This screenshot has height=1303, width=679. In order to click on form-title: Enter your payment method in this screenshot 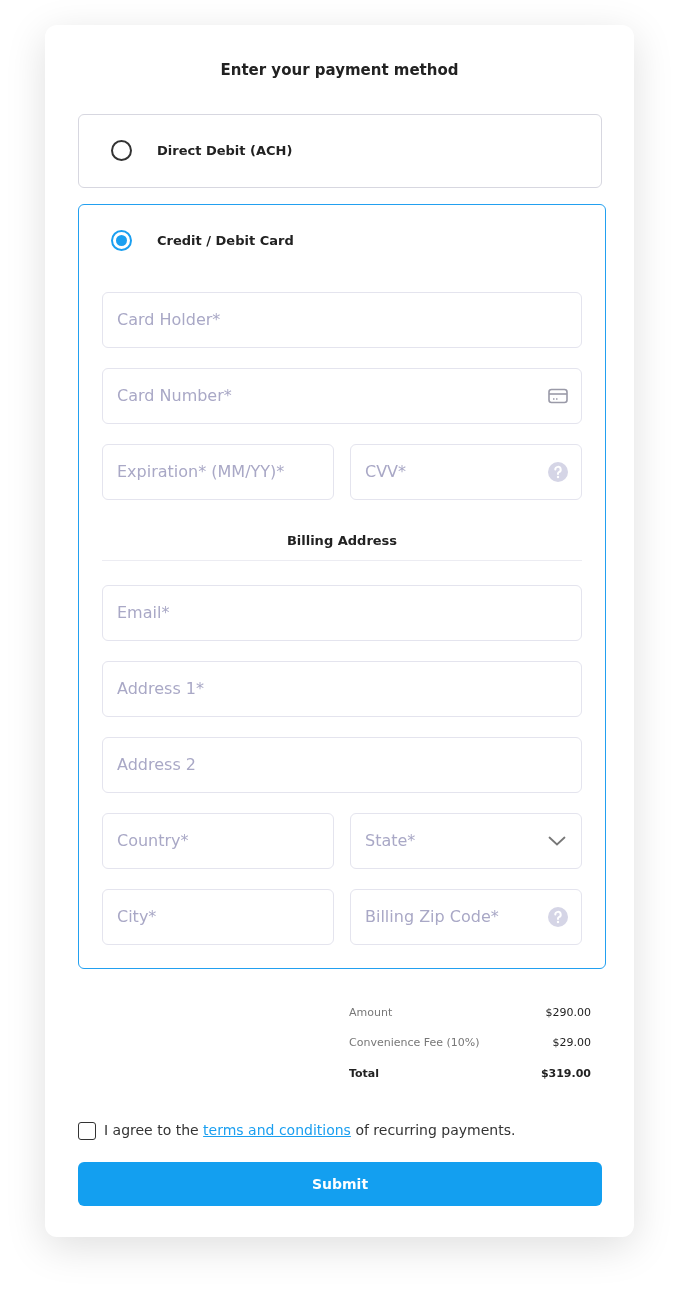, I will do `click(339, 70)`.